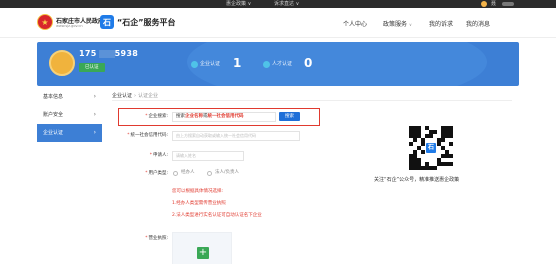  Describe the element at coordinates (69, 26) in the screenshot. I see `gov-url: www.sjz.gov.cn` at that location.